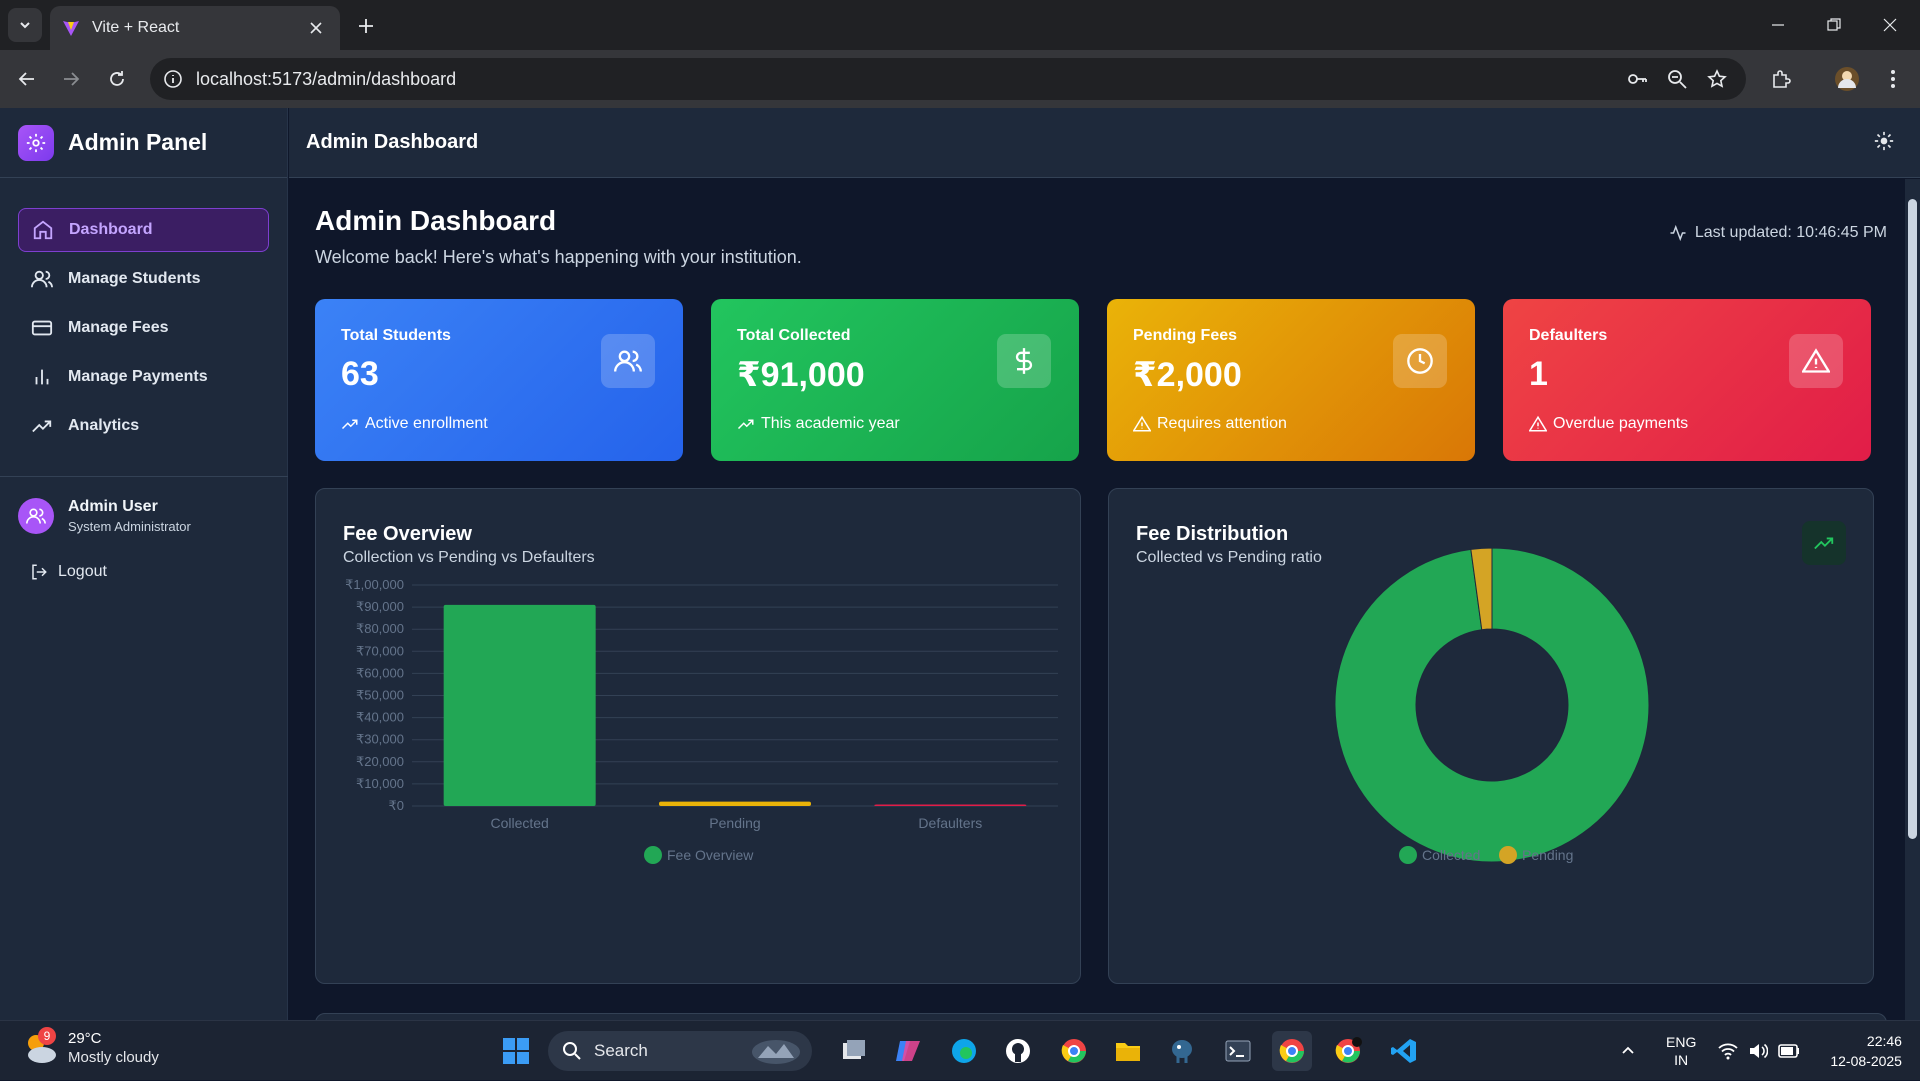  I want to click on reload-button, so click(117, 79).